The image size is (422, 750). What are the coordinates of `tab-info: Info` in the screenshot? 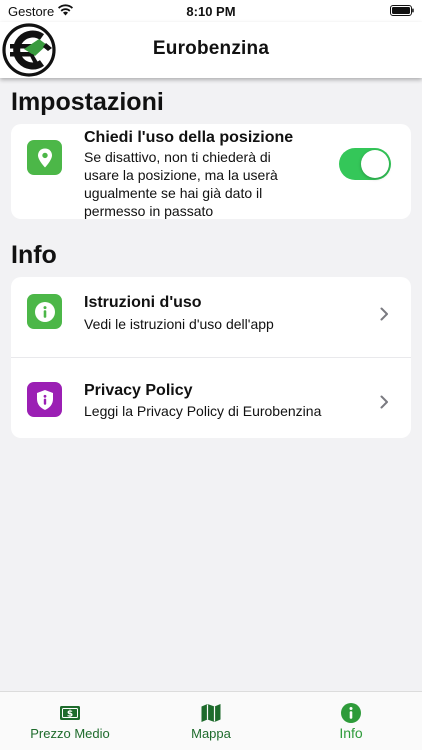 It's located at (351, 721).